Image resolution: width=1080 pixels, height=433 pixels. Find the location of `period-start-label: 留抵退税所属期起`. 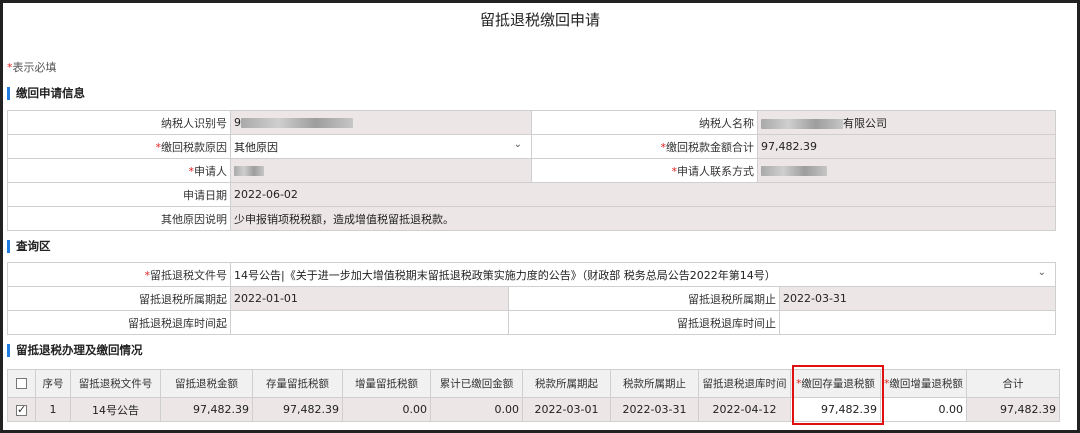

period-start-label: 留抵退税所属期起 is located at coordinates (119, 298).